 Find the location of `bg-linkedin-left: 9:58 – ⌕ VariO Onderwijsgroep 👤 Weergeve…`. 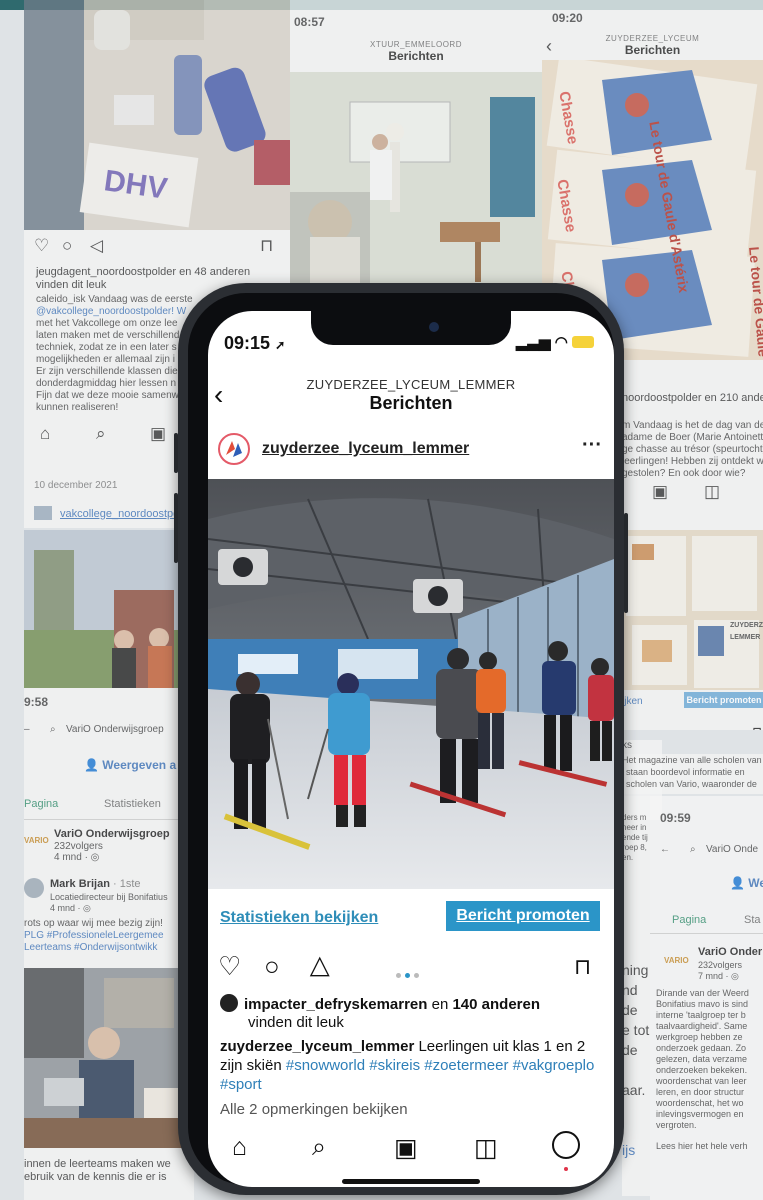

bg-linkedin-left: 9:58 – ⌕ VariO Onderwijsgroep 👤 Weergeve… is located at coordinates (109, 944).